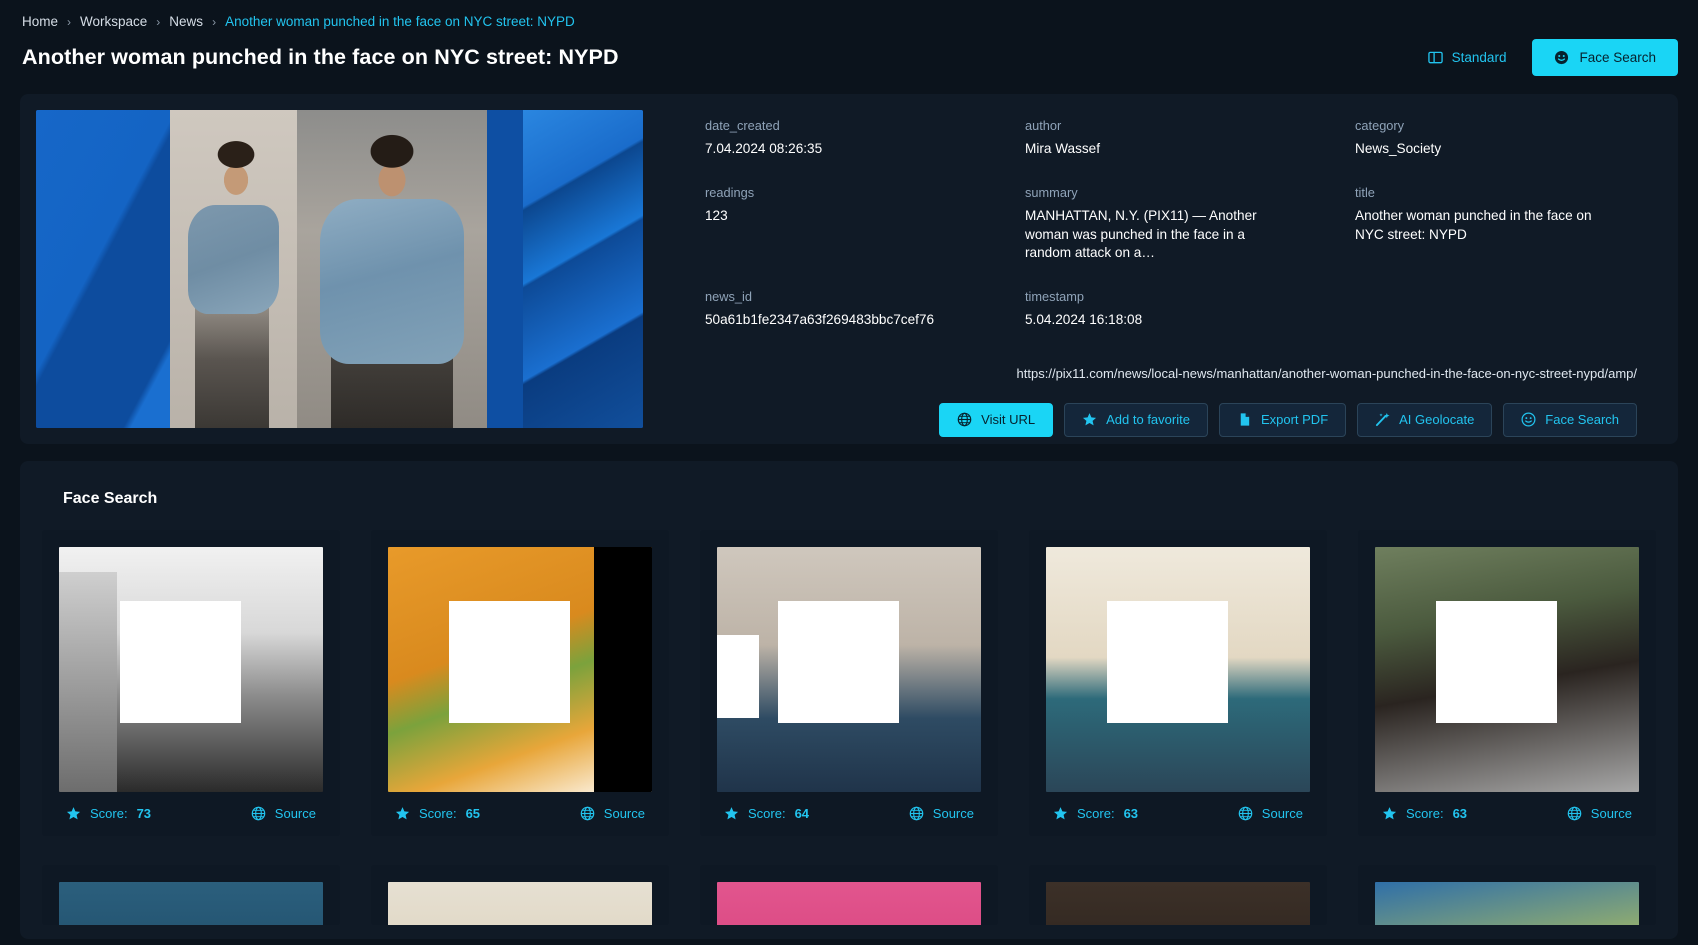  I want to click on meta-key: title, so click(1365, 193).